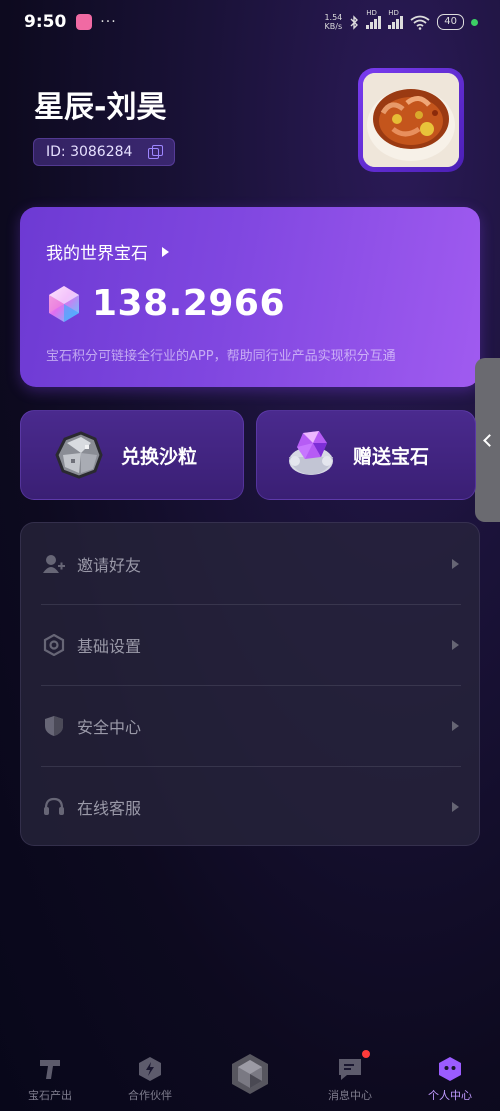 The height and width of the screenshot is (1111, 500). I want to click on nav-gem-output: 宝石产出, so click(50, 1077).